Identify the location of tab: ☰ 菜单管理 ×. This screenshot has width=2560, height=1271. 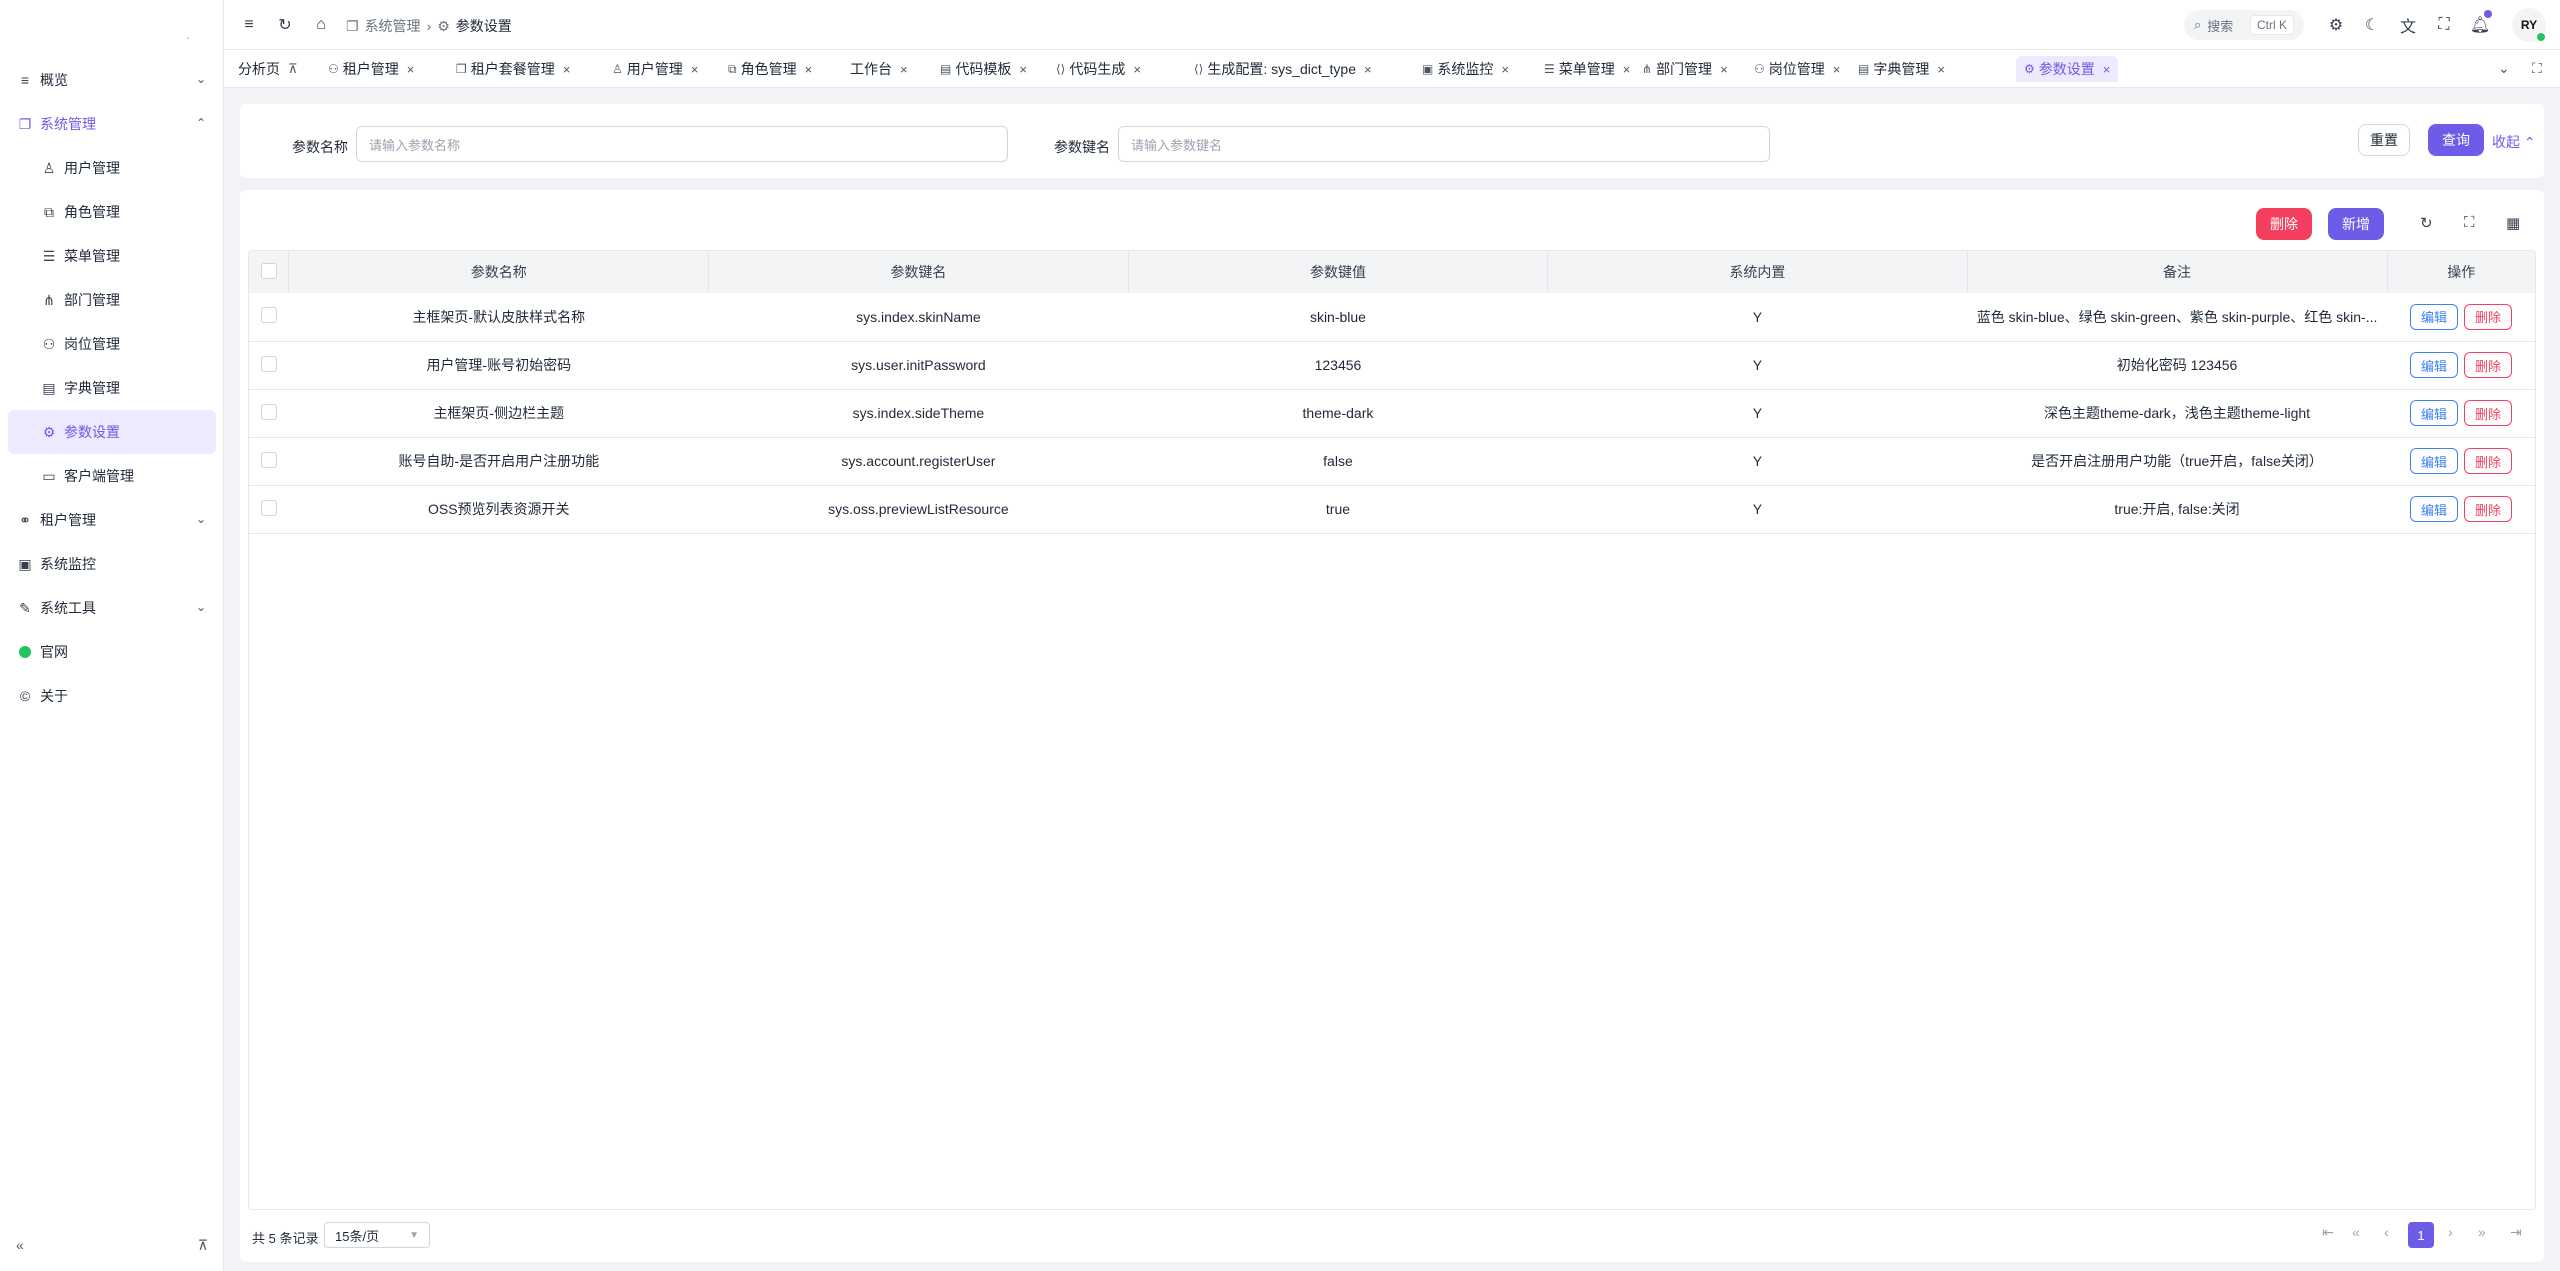
(1587, 69).